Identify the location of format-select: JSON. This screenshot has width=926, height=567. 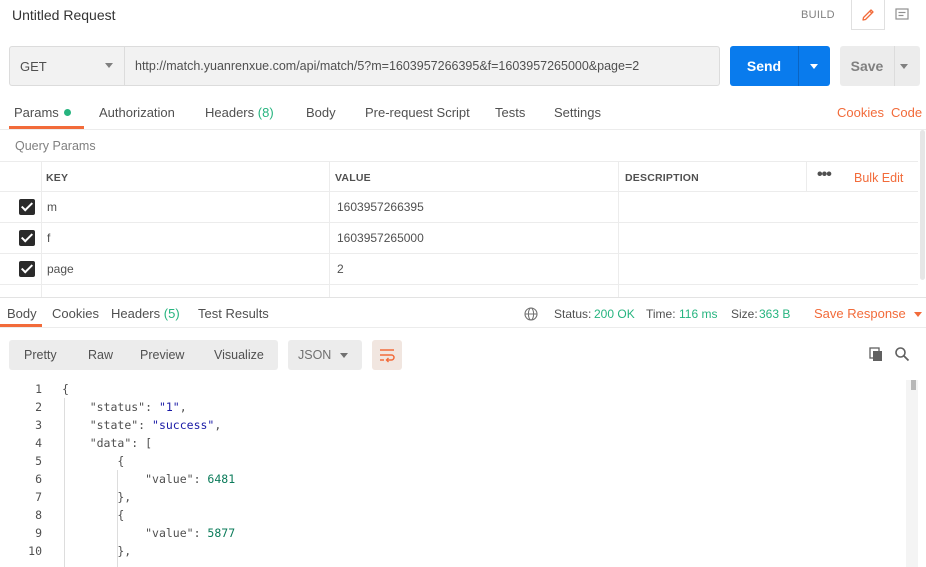
(325, 355).